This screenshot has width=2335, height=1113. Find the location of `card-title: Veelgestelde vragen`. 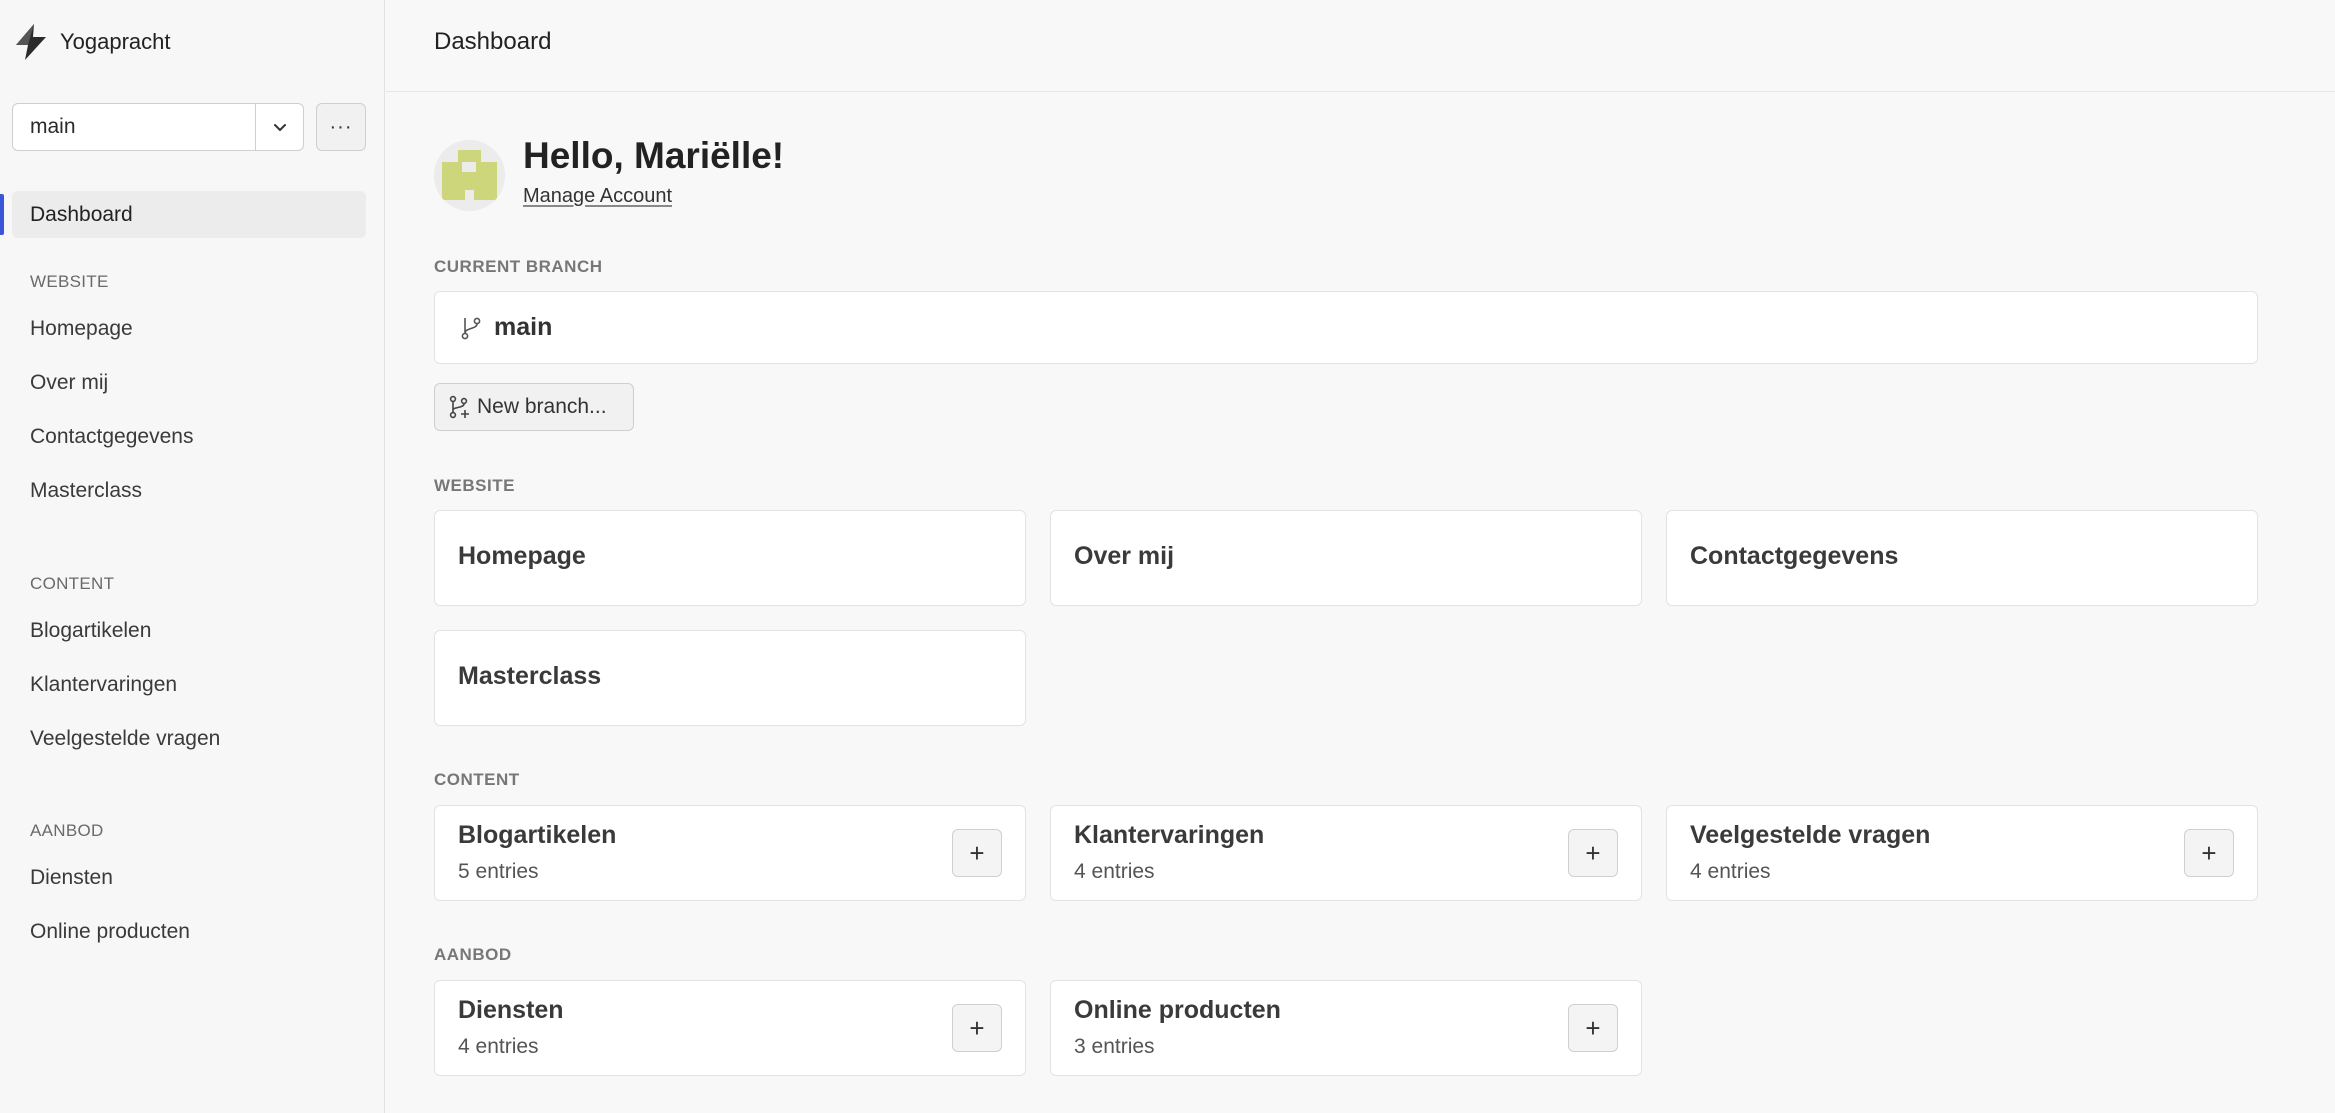

card-title: Veelgestelde vragen is located at coordinates (1810, 835).